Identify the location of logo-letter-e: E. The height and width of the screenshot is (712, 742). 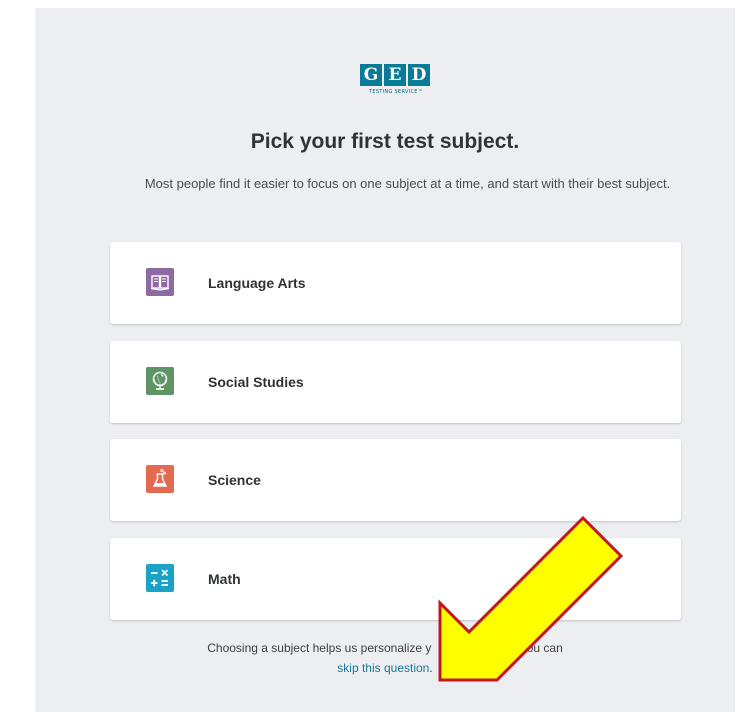
(395, 75).